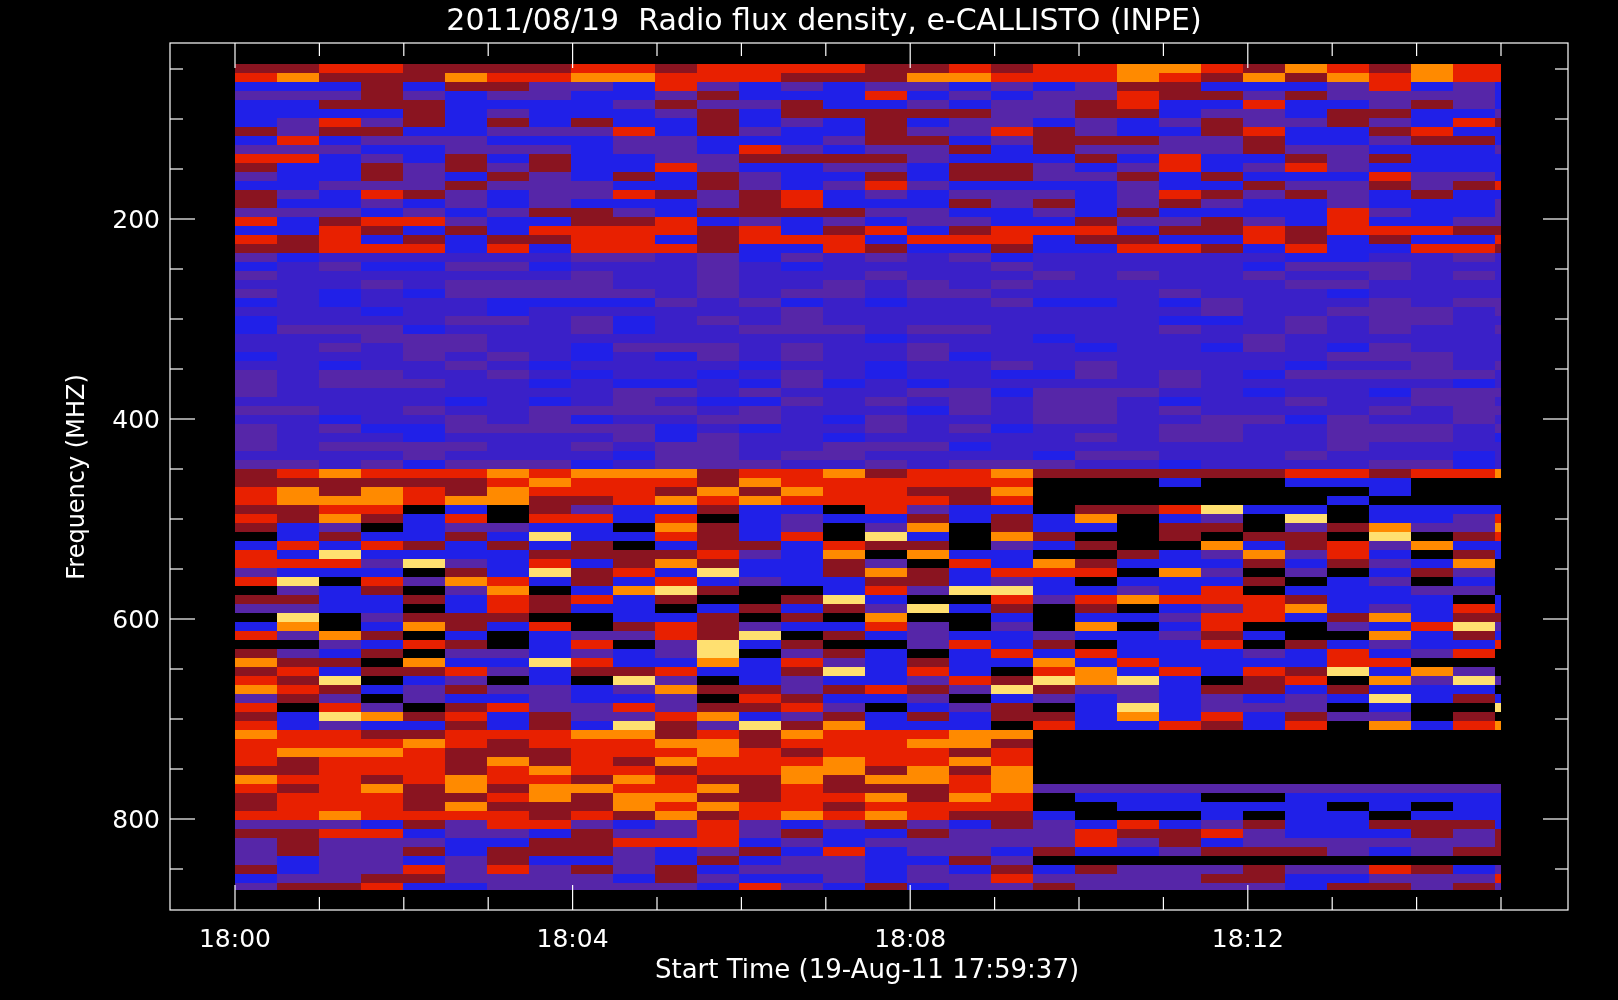 This screenshot has width=1618, height=1000. I want to click on plot-title: 2011/08/19 Radio flux density, e-CALLISTO (INPE), so click(824, 20).